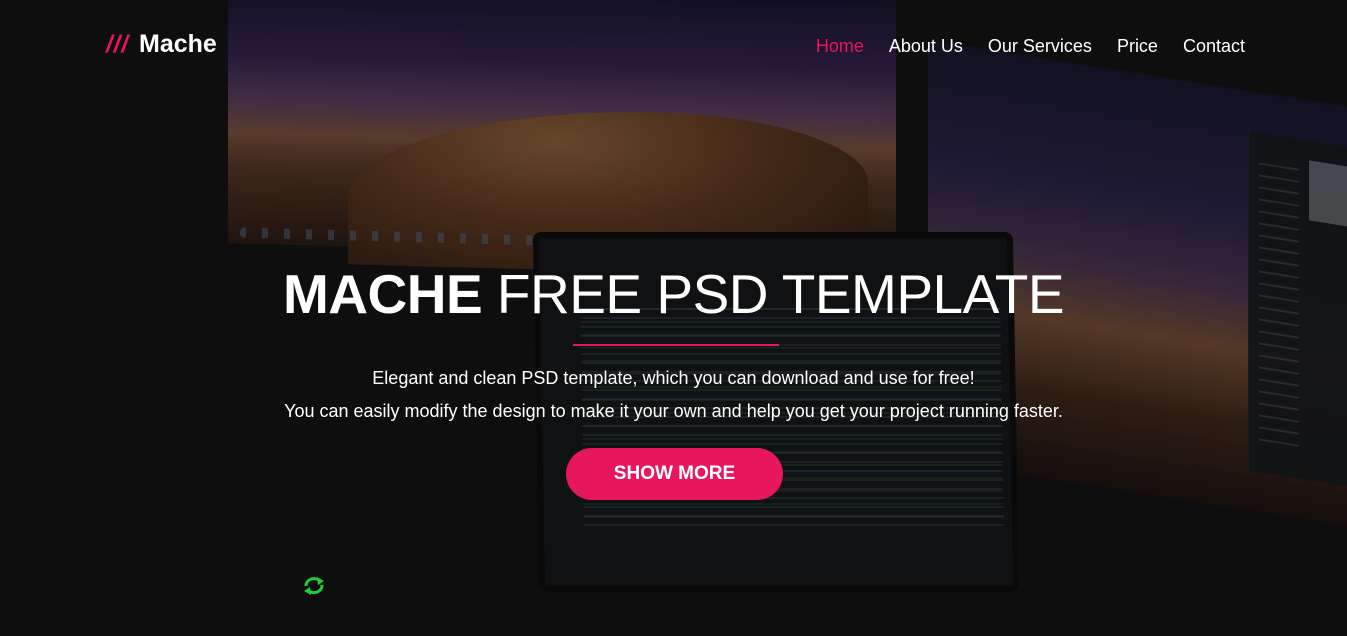 Image resolution: width=1347 pixels, height=636 pixels. What do you see at coordinates (780, 294) in the screenshot?
I see `hero-title-light: FREE PSD TEMPLATE` at bounding box center [780, 294].